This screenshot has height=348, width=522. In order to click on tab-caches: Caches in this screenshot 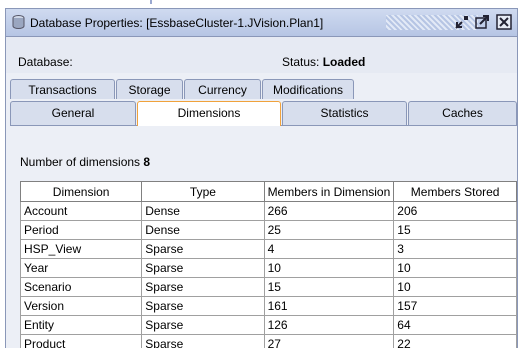, I will do `click(462, 113)`.